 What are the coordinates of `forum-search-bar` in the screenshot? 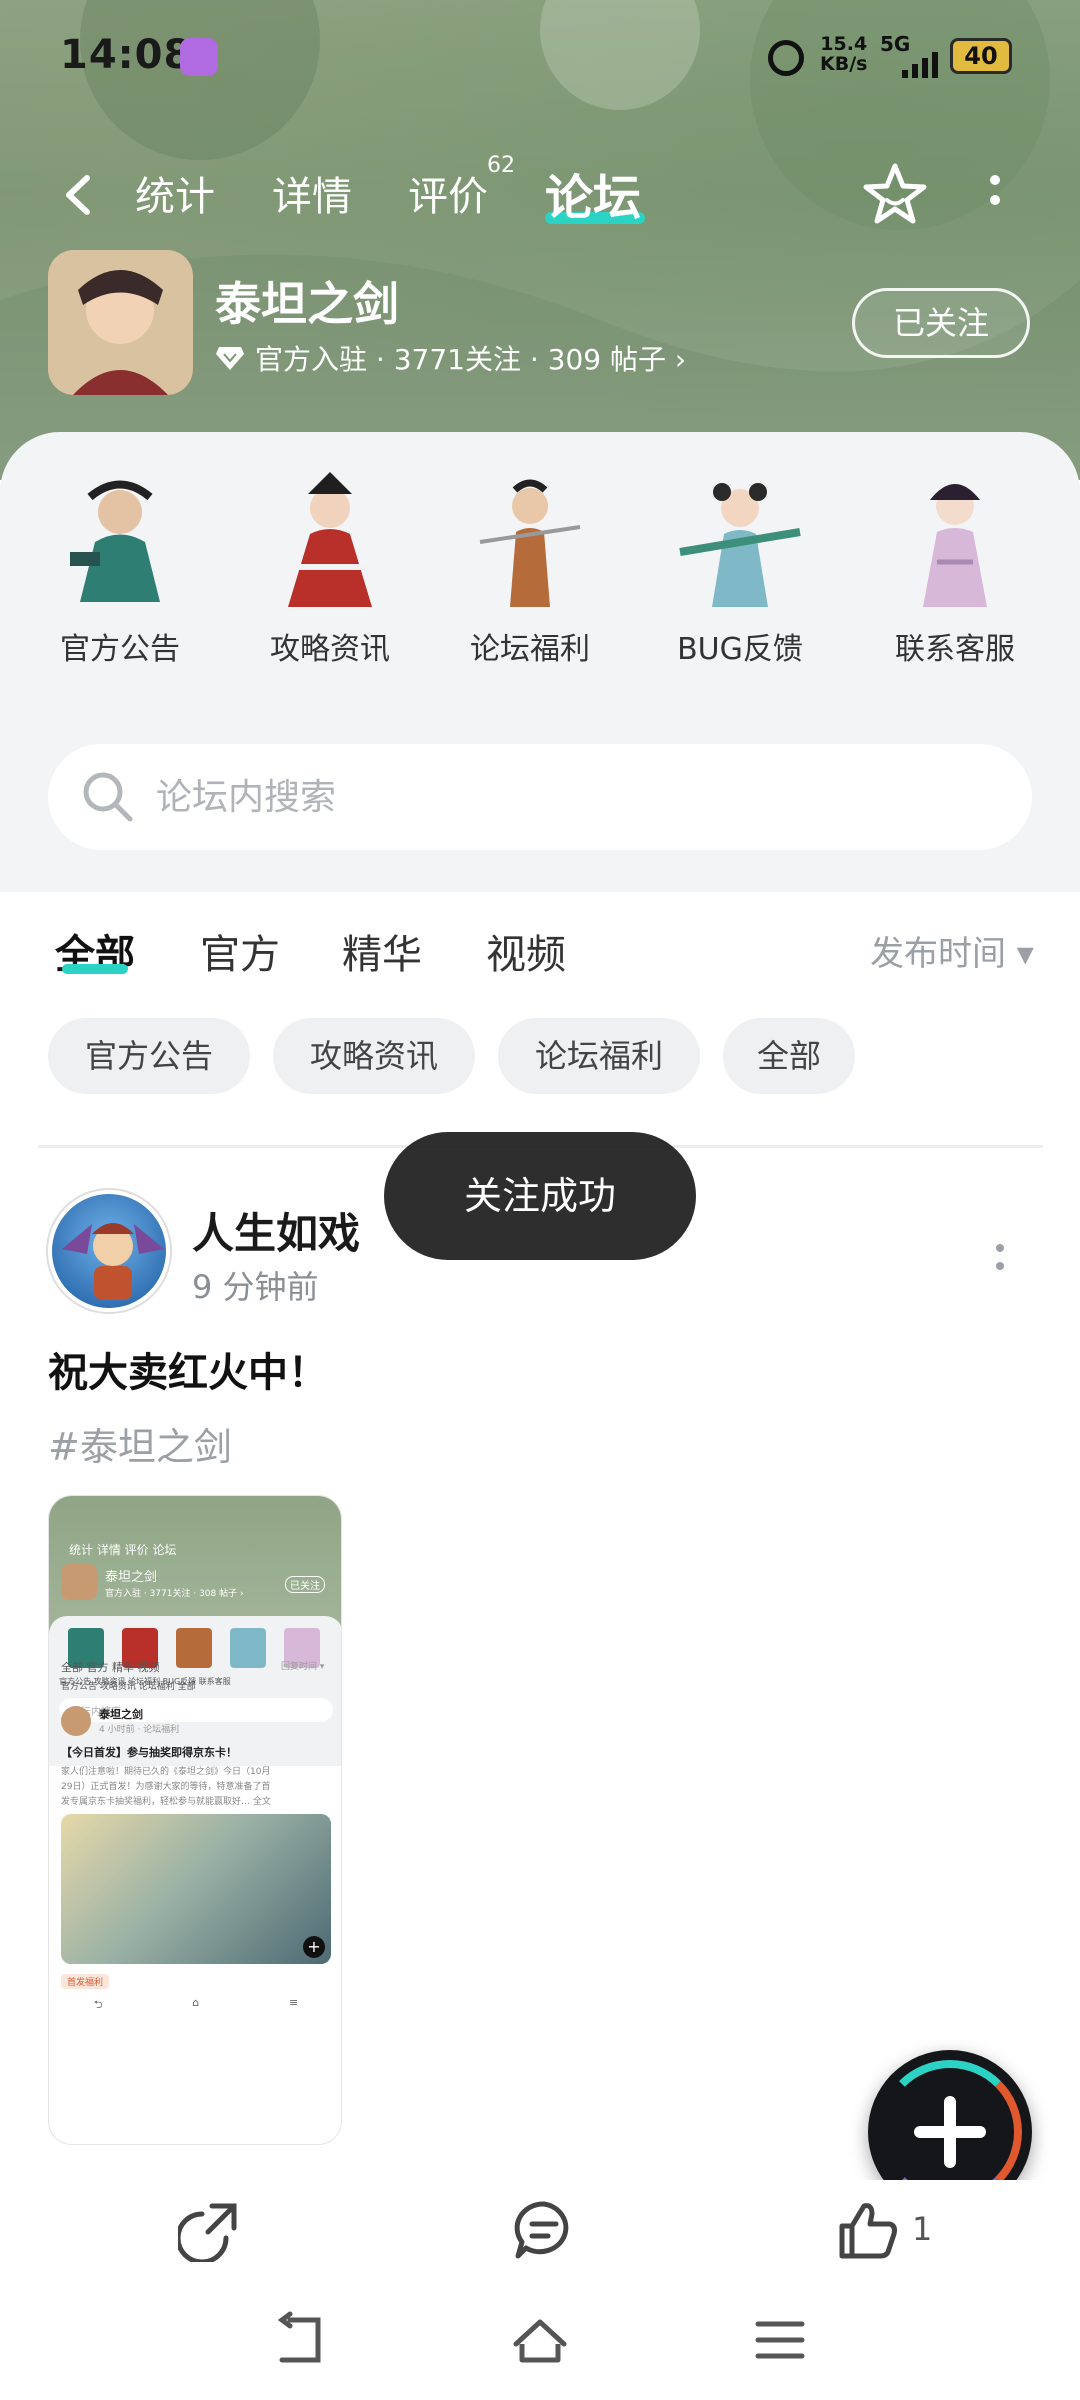 It's located at (540, 797).